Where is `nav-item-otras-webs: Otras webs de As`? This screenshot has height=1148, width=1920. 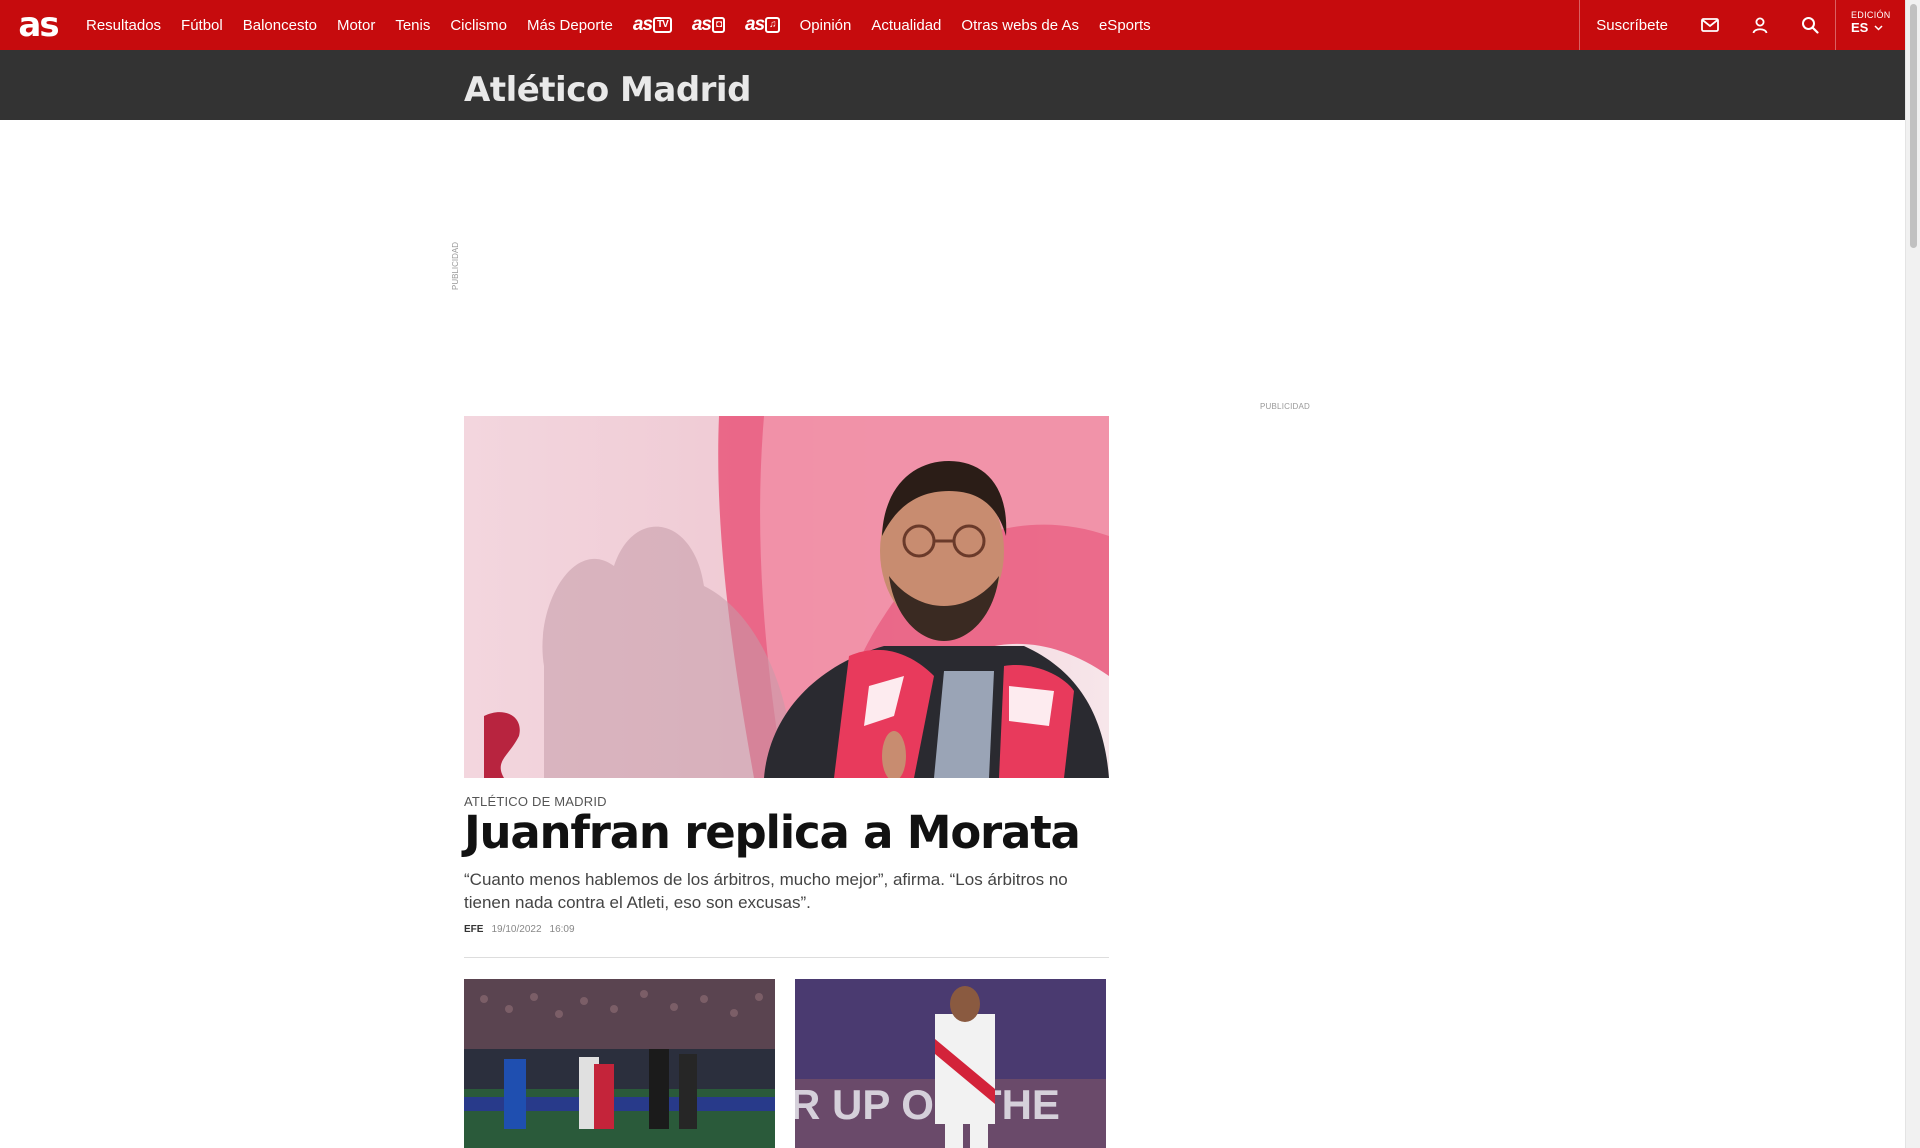 nav-item-otras-webs: Otras webs de As is located at coordinates (1020, 25).